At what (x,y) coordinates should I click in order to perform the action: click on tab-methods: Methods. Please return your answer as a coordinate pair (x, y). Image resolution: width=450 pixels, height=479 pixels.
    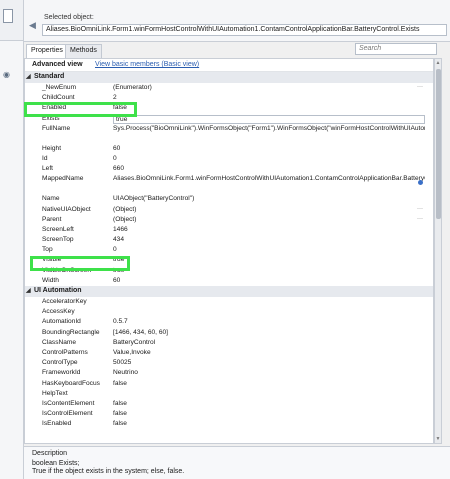
    Looking at the image, I should click on (83, 51).